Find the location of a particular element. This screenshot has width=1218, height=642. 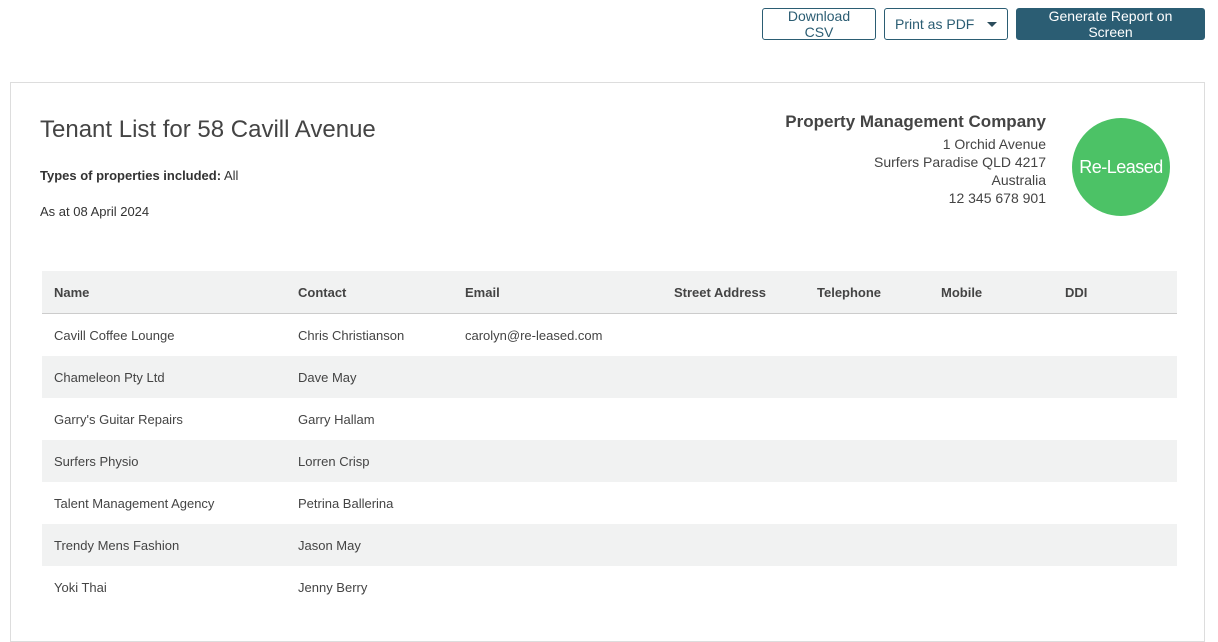

tenant-contact: Jenny Berry is located at coordinates (333, 587).